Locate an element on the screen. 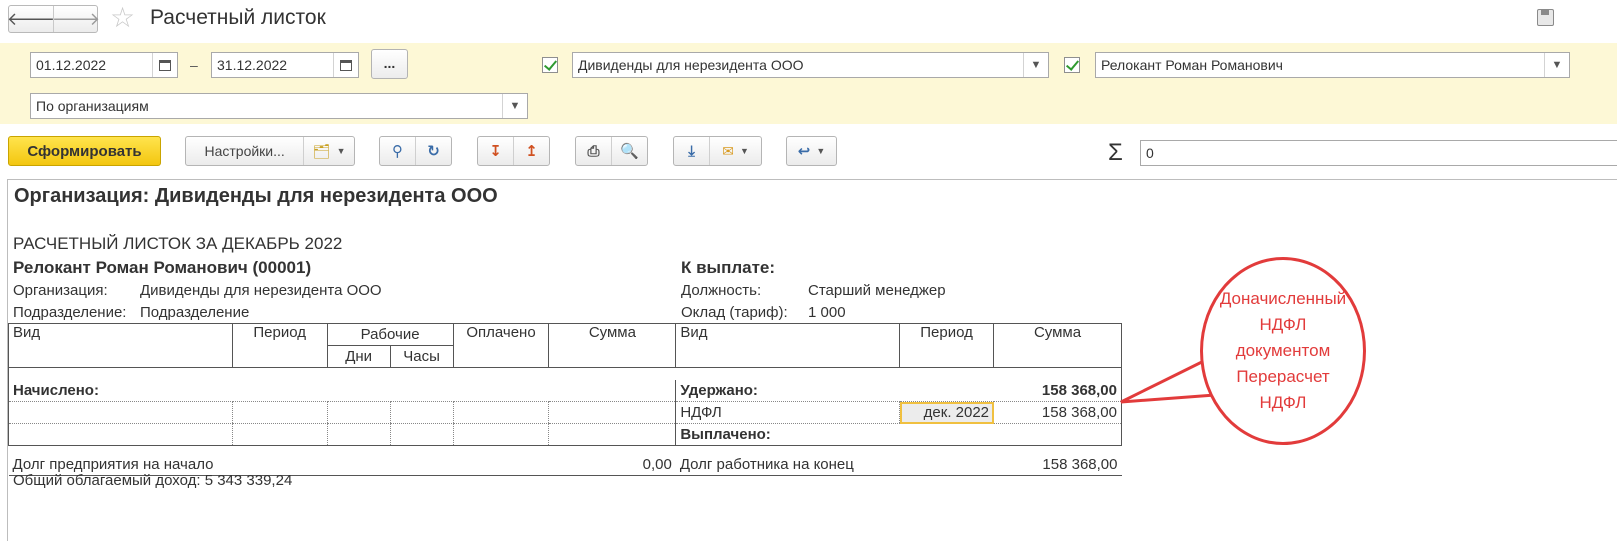 This screenshot has height=541, width=1617. download-icon: ⤓ is located at coordinates (691, 151).